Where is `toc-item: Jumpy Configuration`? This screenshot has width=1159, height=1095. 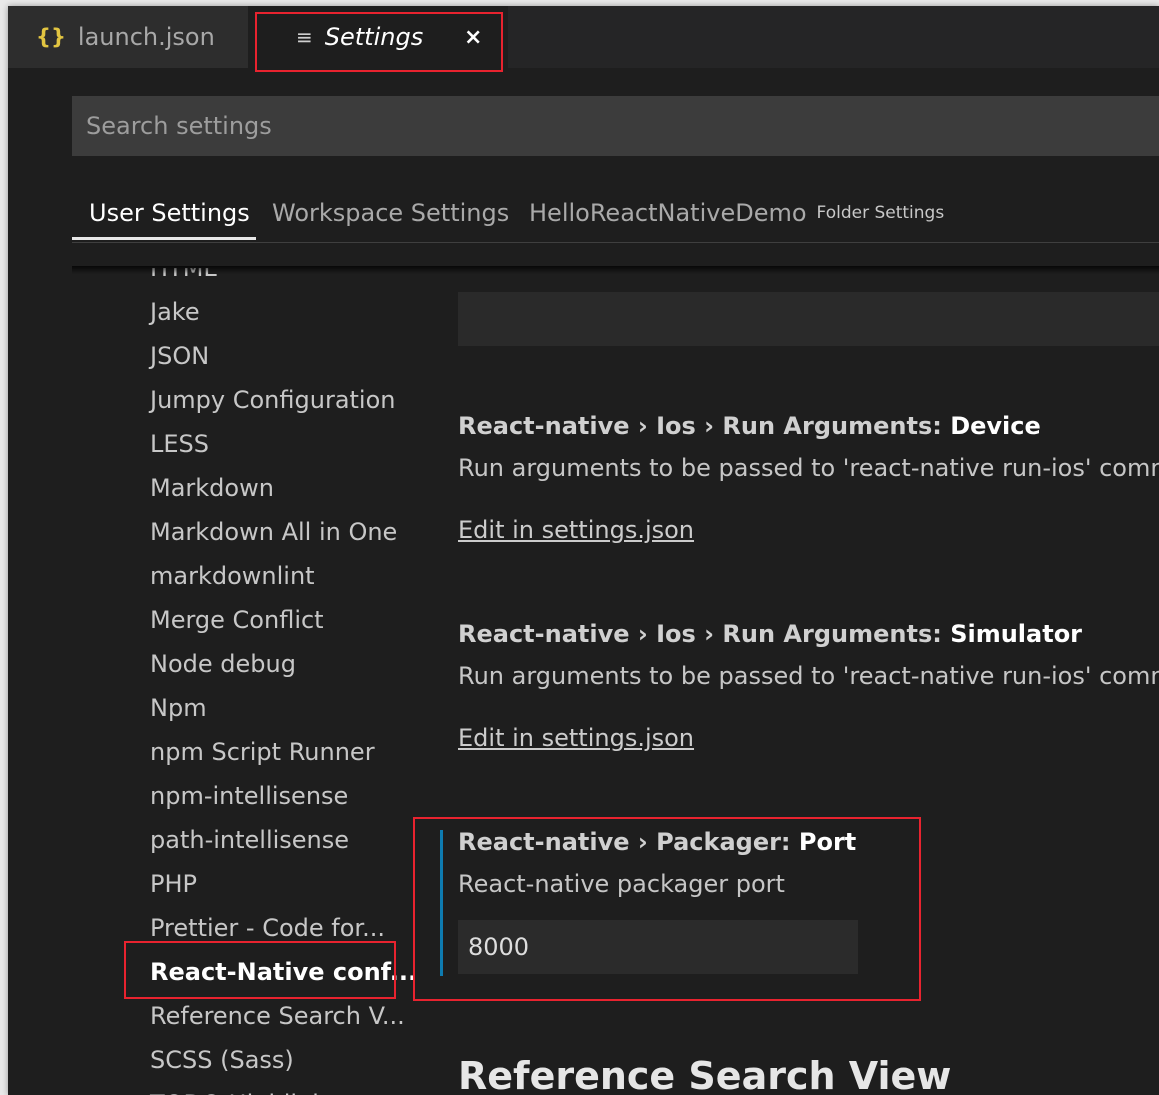 toc-item: Jumpy Configuration is located at coordinates (273, 400).